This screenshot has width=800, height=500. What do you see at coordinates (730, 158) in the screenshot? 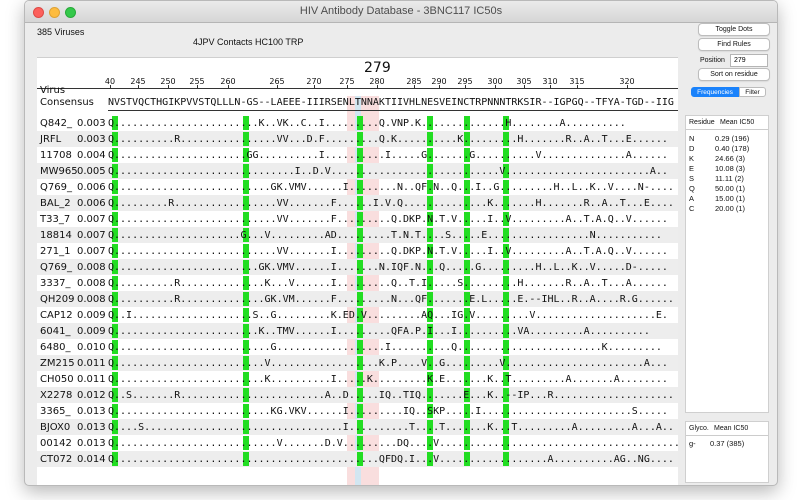
I see `mean-ic50-cell: 24.66 (3)` at bounding box center [730, 158].